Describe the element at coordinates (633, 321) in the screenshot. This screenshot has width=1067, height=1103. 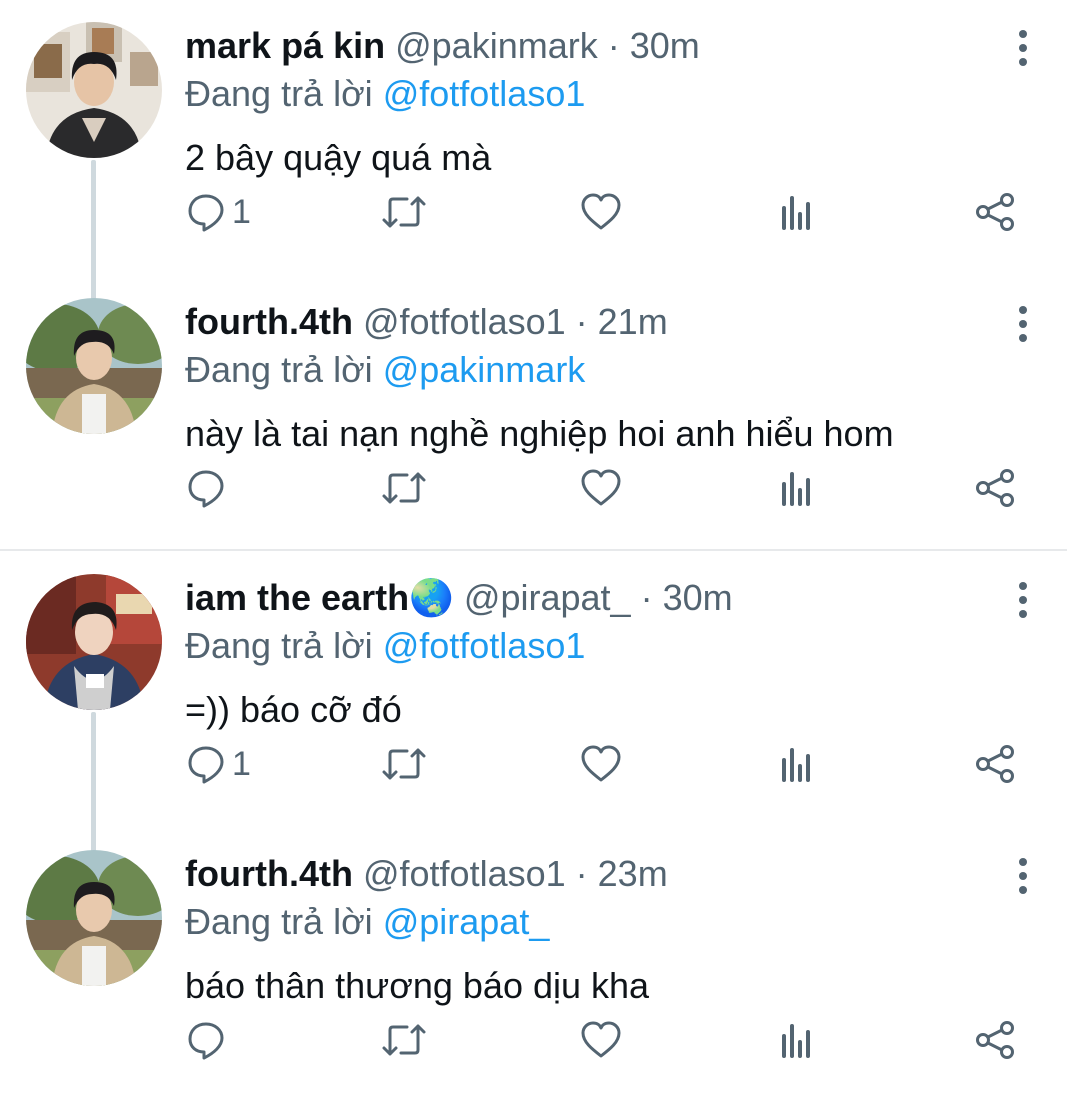
I see `timestamp: 21m` at that location.